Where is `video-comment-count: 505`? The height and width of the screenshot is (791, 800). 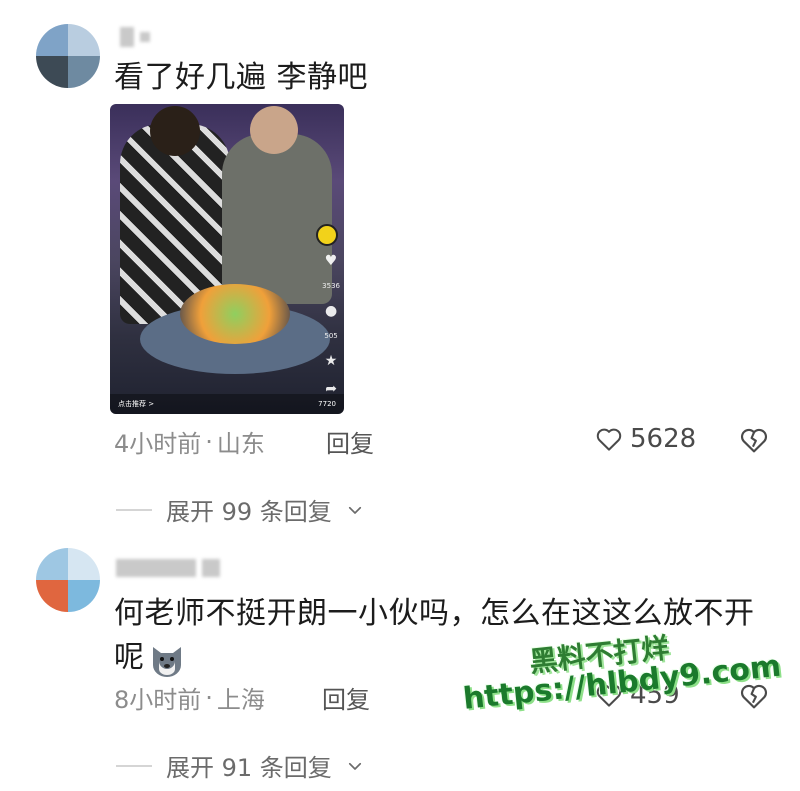
video-comment-count: 505 is located at coordinates (331, 336).